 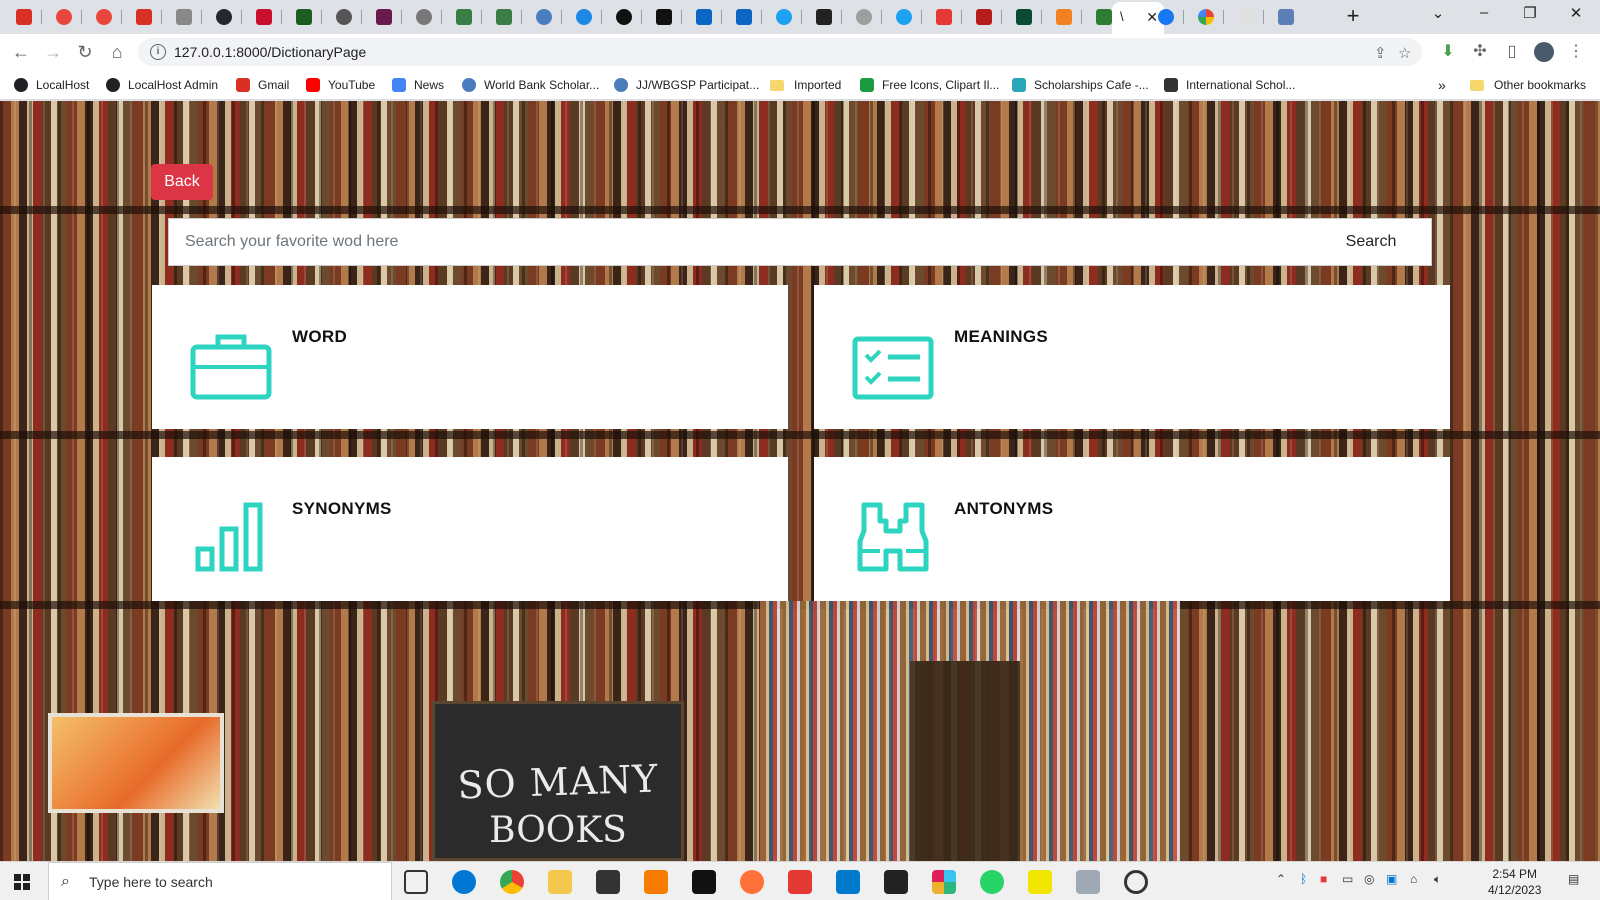 I want to click on bookmark-youtube: YouTube, so click(x=340, y=85).